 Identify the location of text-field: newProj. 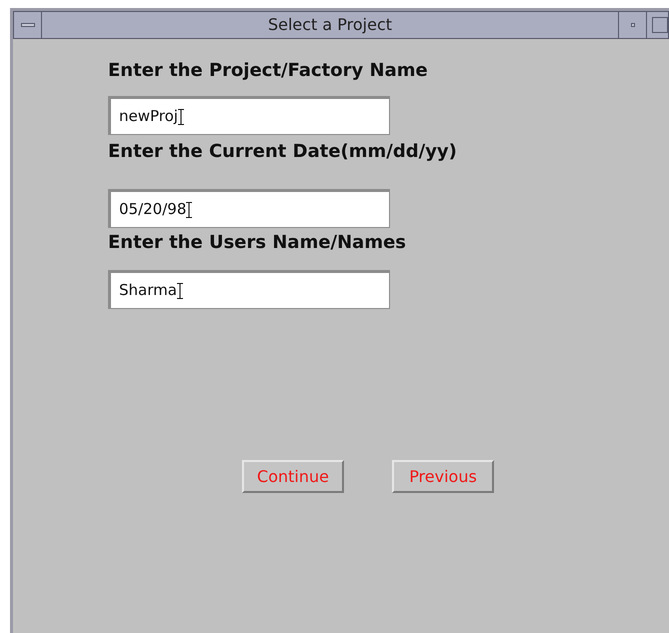
(249, 115).